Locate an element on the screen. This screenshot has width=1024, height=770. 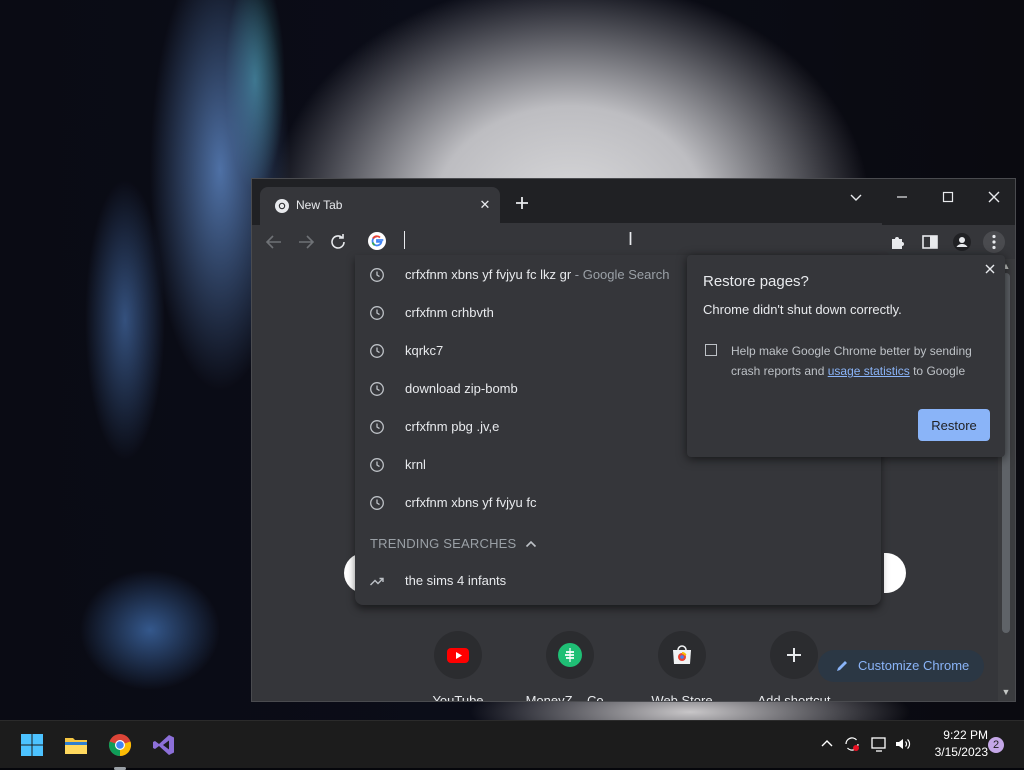
restore-button: Restore is located at coordinates (954, 425).